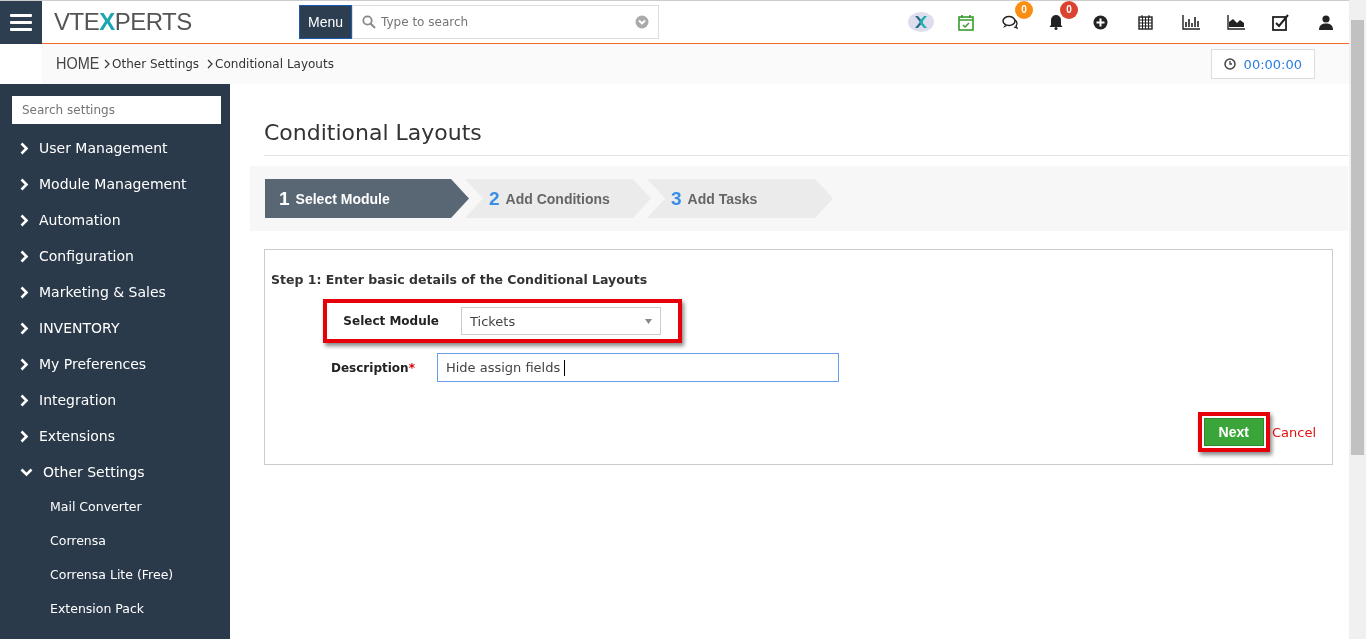 The image size is (1366, 639). What do you see at coordinates (115, 148) in the screenshot?
I see `sidebar-item: User Management` at bounding box center [115, 148].